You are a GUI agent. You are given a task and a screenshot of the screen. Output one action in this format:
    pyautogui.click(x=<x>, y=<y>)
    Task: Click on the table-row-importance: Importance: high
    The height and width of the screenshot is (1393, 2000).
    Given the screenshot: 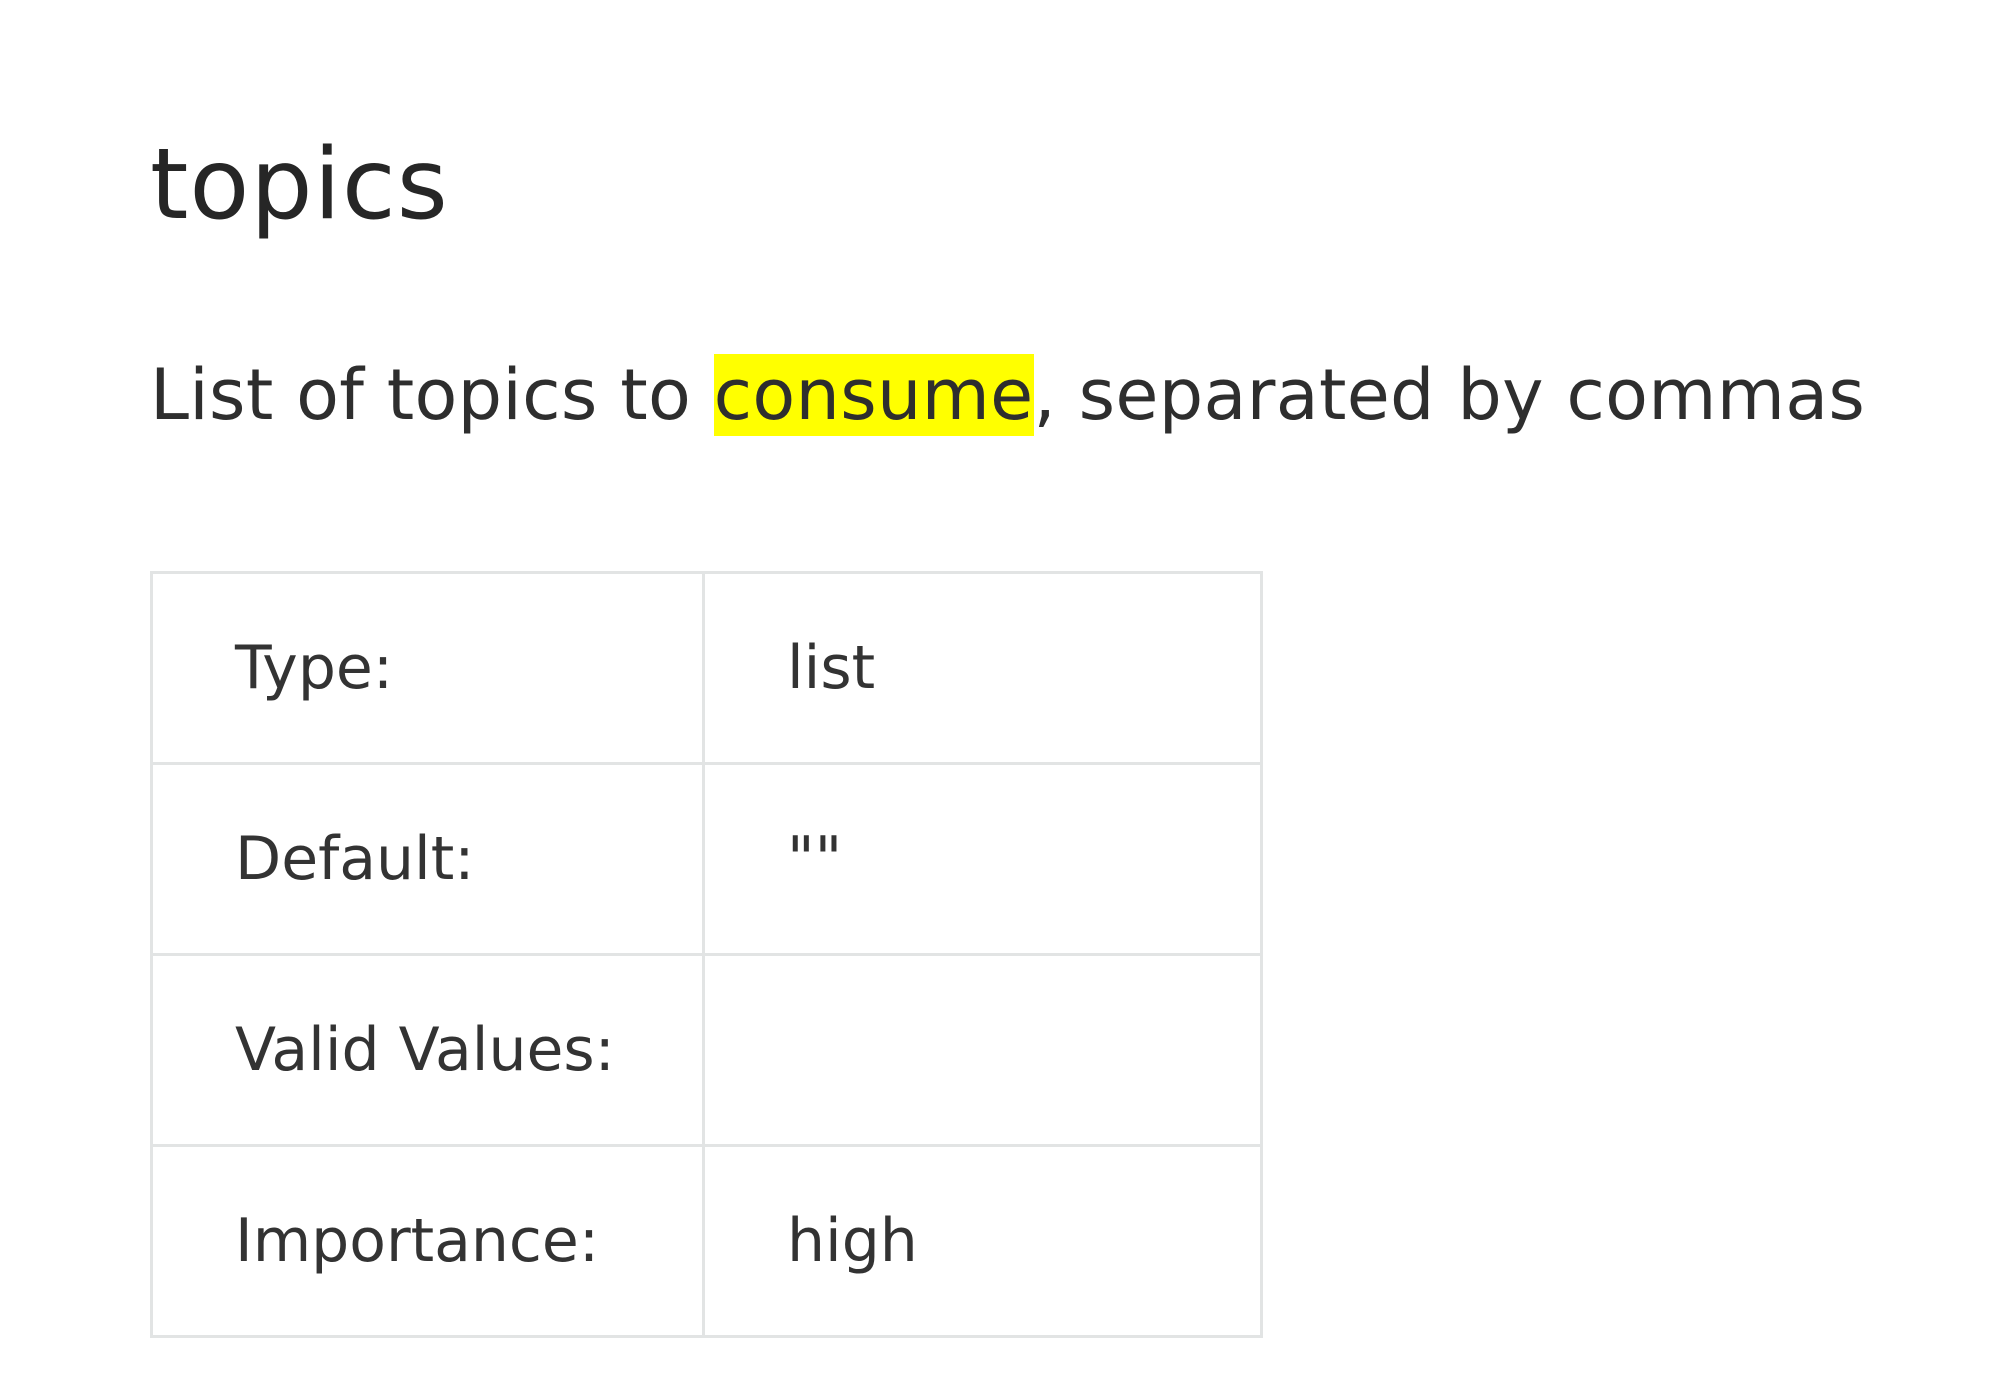 What is the action you would take?
    pyautogui.click(x=706, y=1241)
    